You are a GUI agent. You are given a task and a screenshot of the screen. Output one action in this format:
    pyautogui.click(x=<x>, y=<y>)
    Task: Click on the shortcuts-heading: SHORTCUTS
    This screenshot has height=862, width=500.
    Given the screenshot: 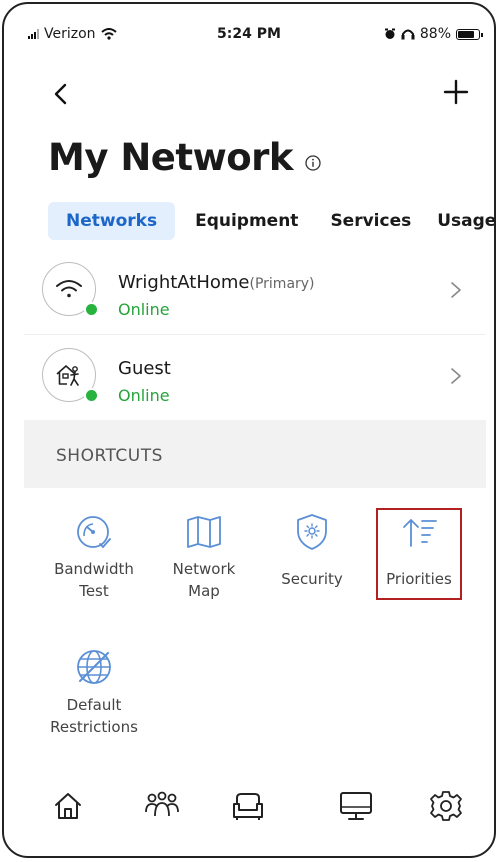 What is the action you would take?
    pyautogui.click(x=109, y=456)
    